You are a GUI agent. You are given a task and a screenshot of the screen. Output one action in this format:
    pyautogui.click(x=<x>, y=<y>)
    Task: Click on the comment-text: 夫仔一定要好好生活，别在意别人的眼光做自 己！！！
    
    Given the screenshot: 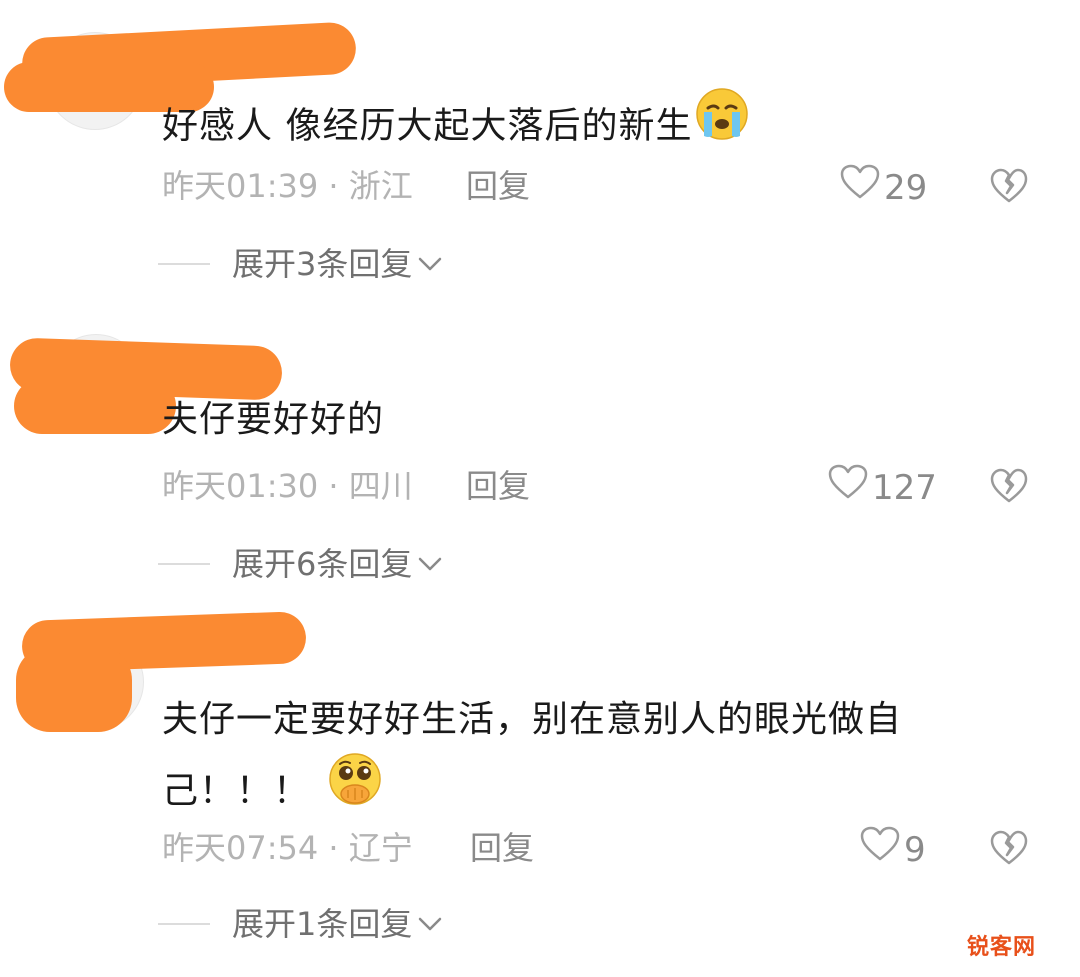 What is the action you would take?
    pyautogui.click(x=532, y=760)
    